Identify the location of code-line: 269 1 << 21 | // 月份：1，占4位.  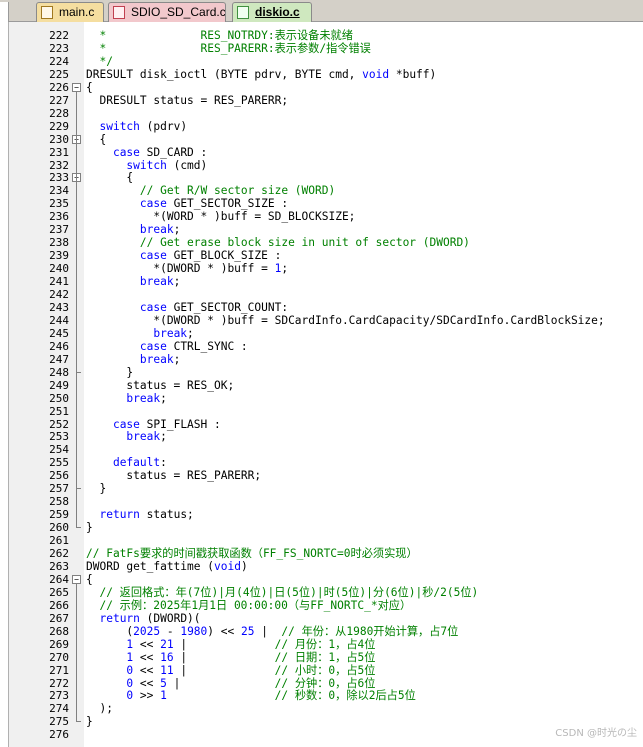
(326, 644).